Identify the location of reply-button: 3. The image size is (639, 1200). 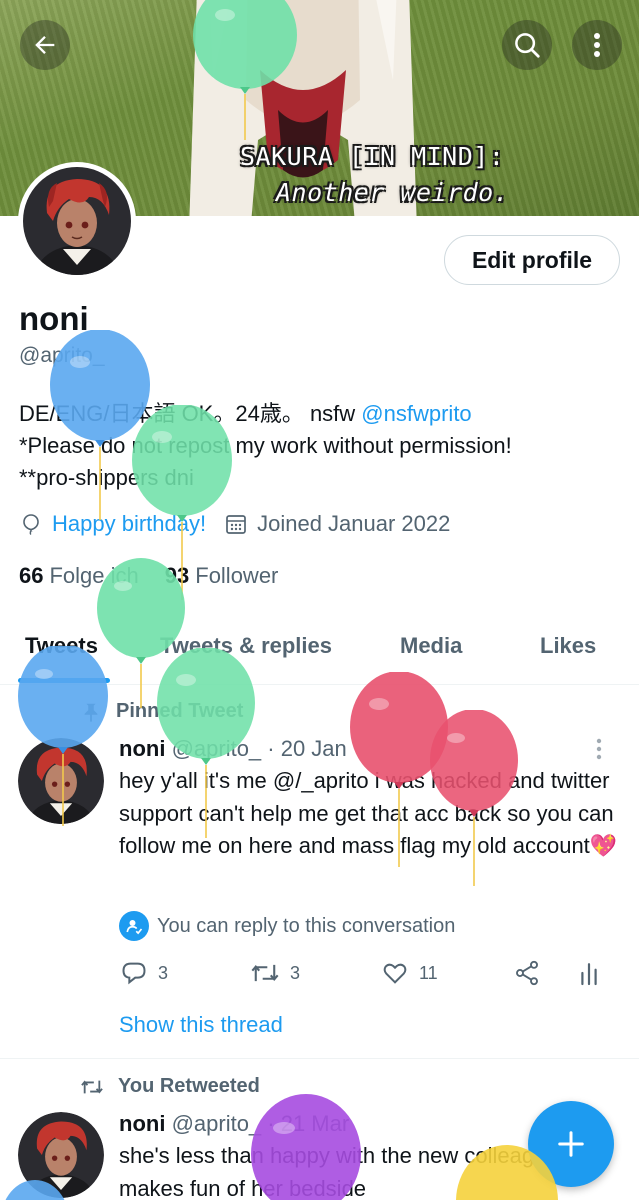
(144, 973).